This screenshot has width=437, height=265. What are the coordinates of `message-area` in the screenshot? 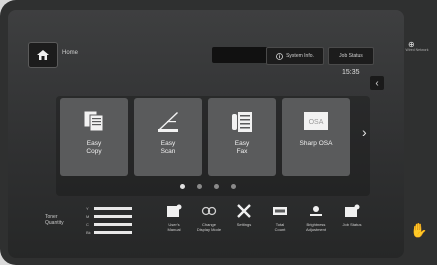 It's located at (243, 55).